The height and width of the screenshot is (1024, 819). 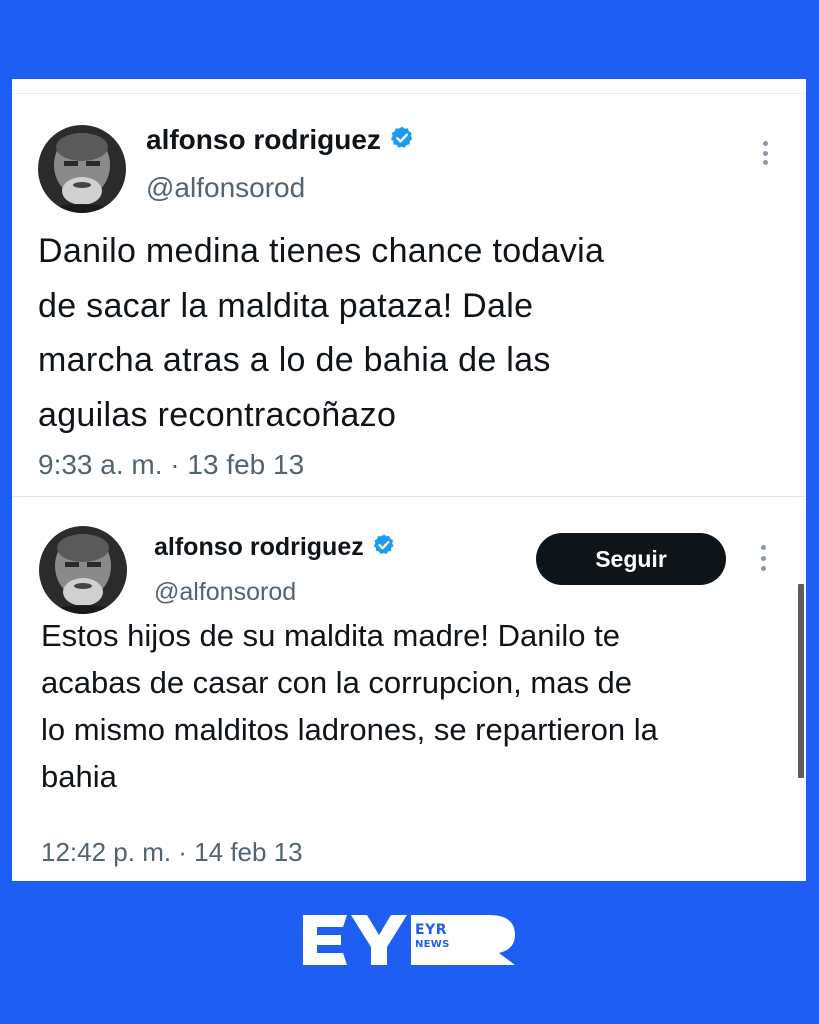 I want to click on logo-text: EYR NEWS, so click(x=432, y=936).